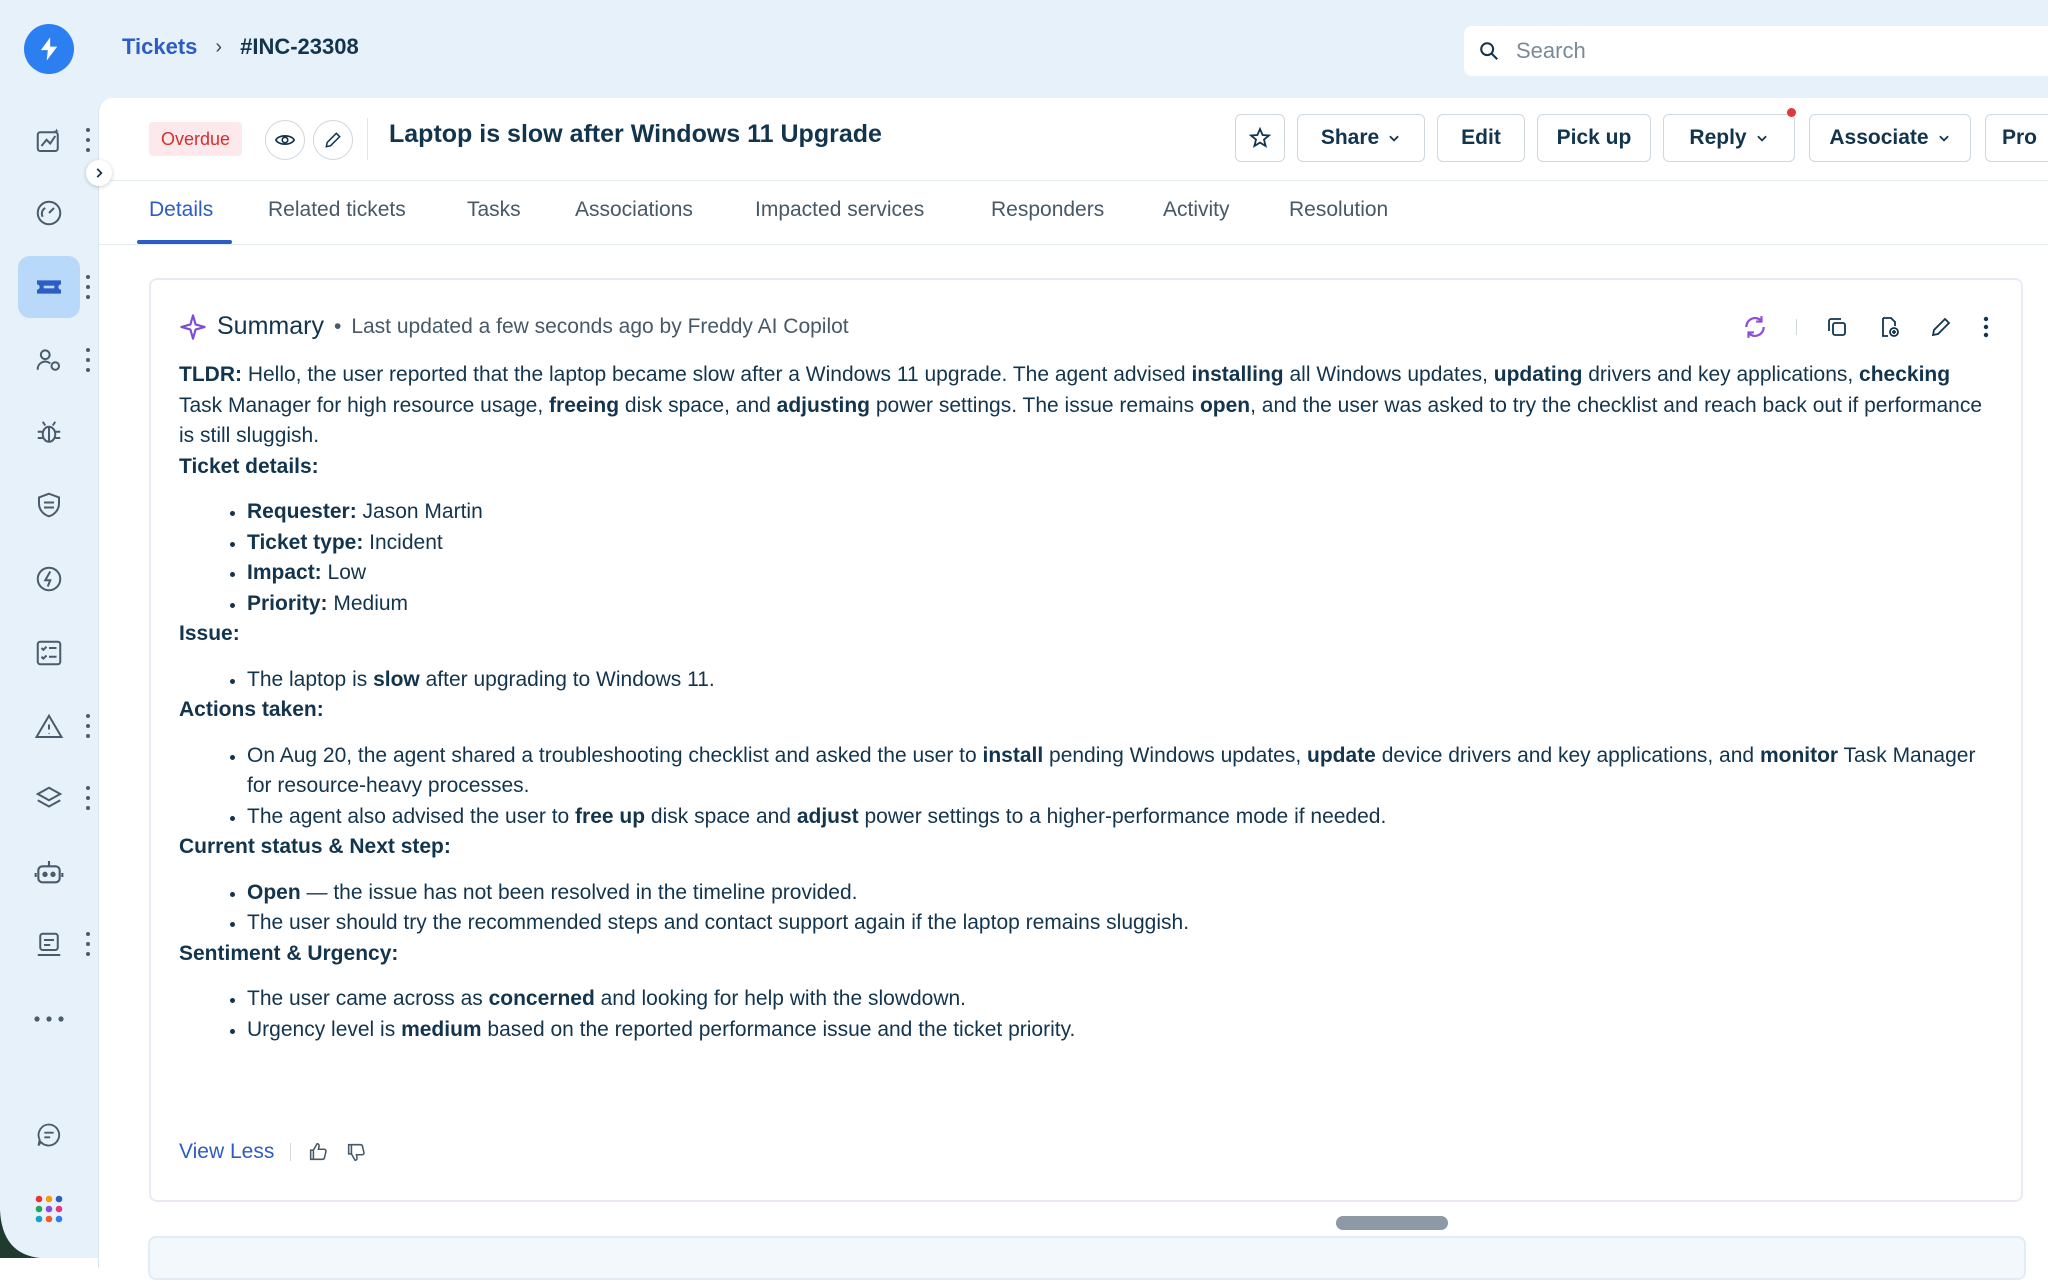 The width and height of the screenshot is (2048, 1280). Describe the element at coordinates (1361, 138) in the screenshot. I see `share-button: Share` at that location.